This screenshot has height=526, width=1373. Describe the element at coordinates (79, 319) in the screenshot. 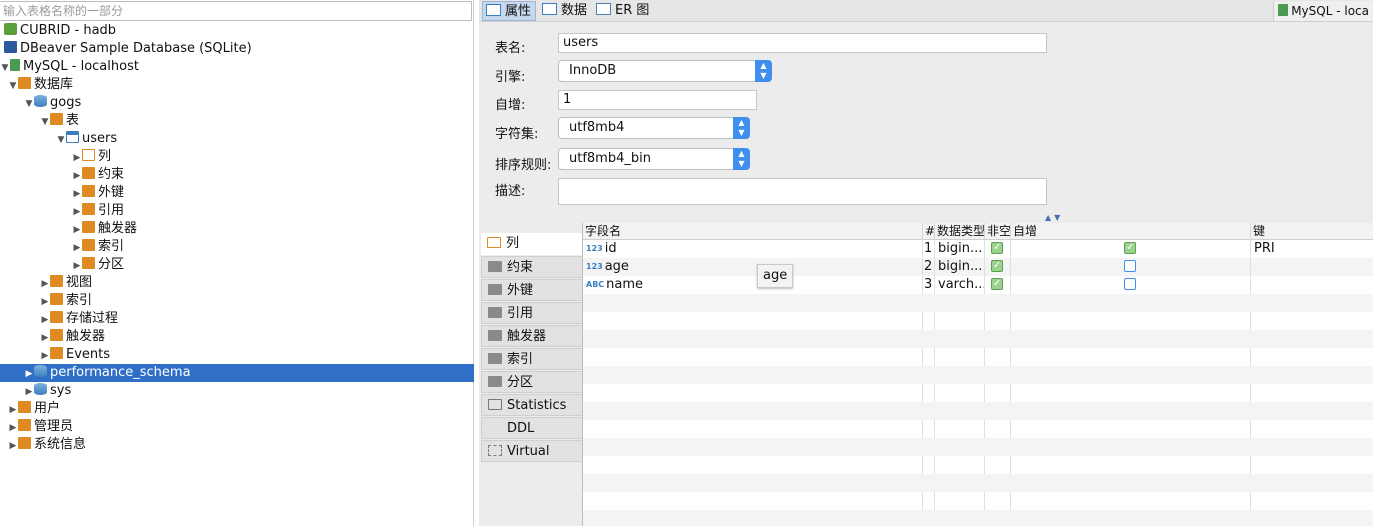

I see `tree-item-procedures: ▶ 存储过程` at that location.